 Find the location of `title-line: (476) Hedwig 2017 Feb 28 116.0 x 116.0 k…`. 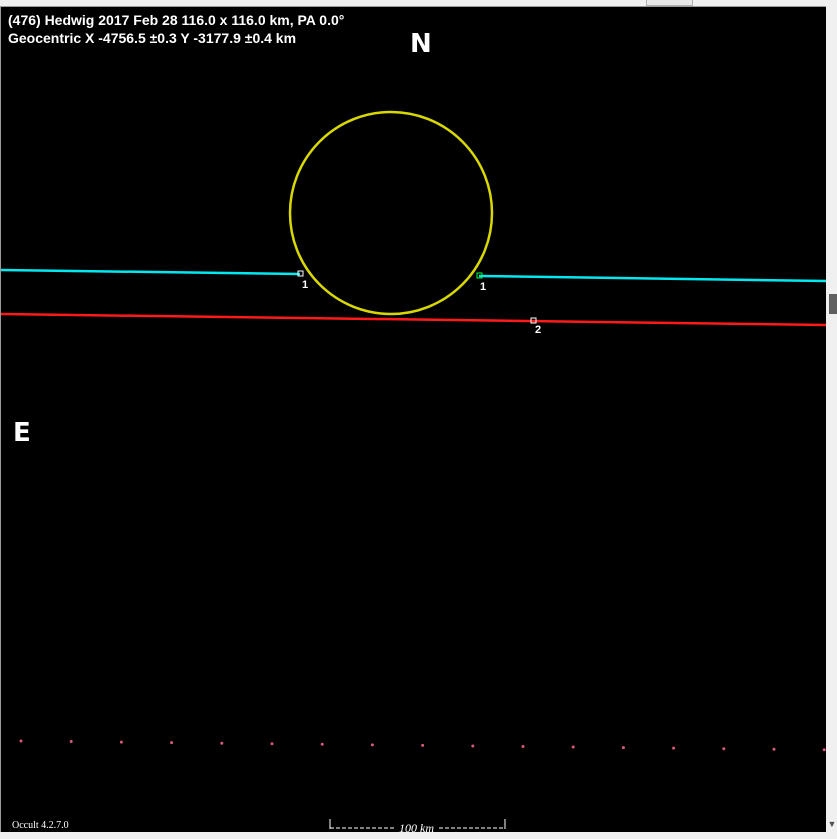

title-line: (476) Hedwig 2017 Feb 28 116.0 x 116.0 k… is located at coordinates (176, 20).